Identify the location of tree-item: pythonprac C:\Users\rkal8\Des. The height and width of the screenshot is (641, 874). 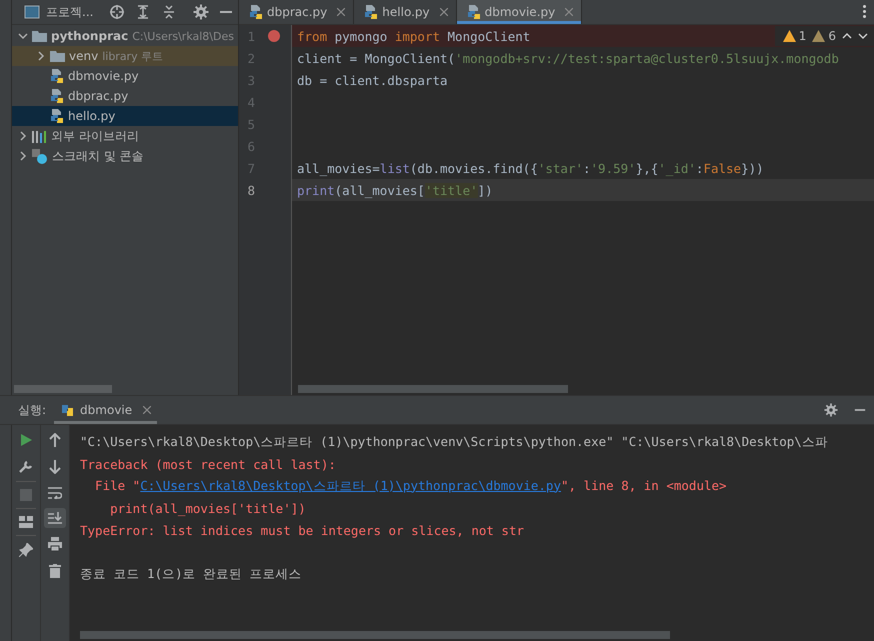
(125, 36).